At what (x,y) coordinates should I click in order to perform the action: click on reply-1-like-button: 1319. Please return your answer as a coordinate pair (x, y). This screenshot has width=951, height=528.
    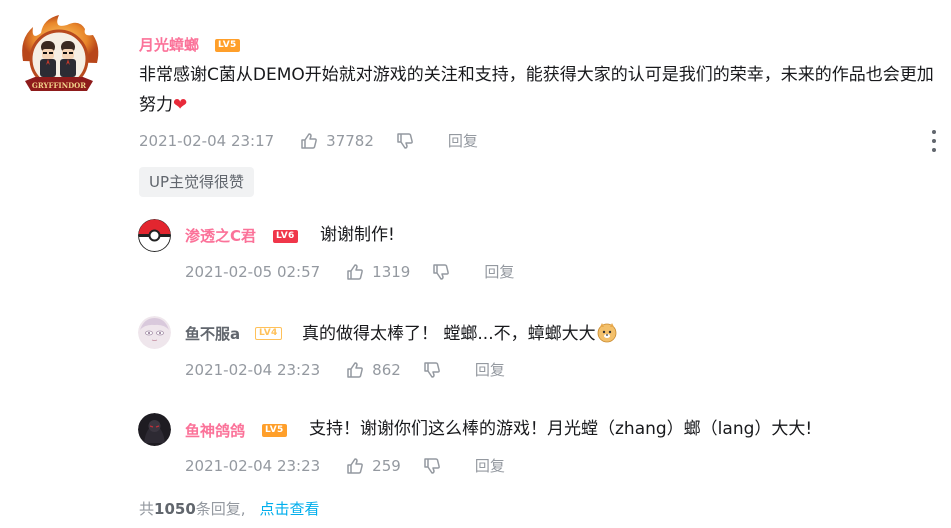
    Looking at the image, I should click on (378, 272).